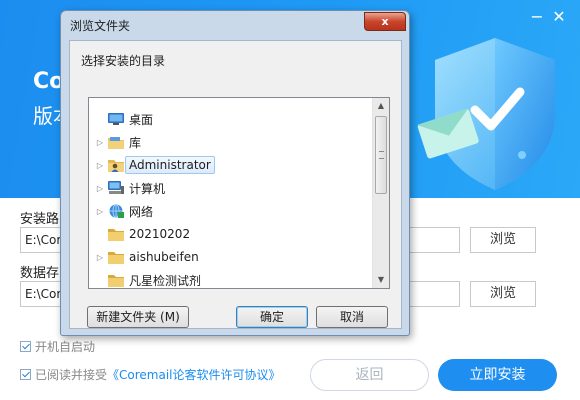  Describe the element at coordinates (147, 188) in the screenshot. I see `tree-item-label: 计算机` at that location.